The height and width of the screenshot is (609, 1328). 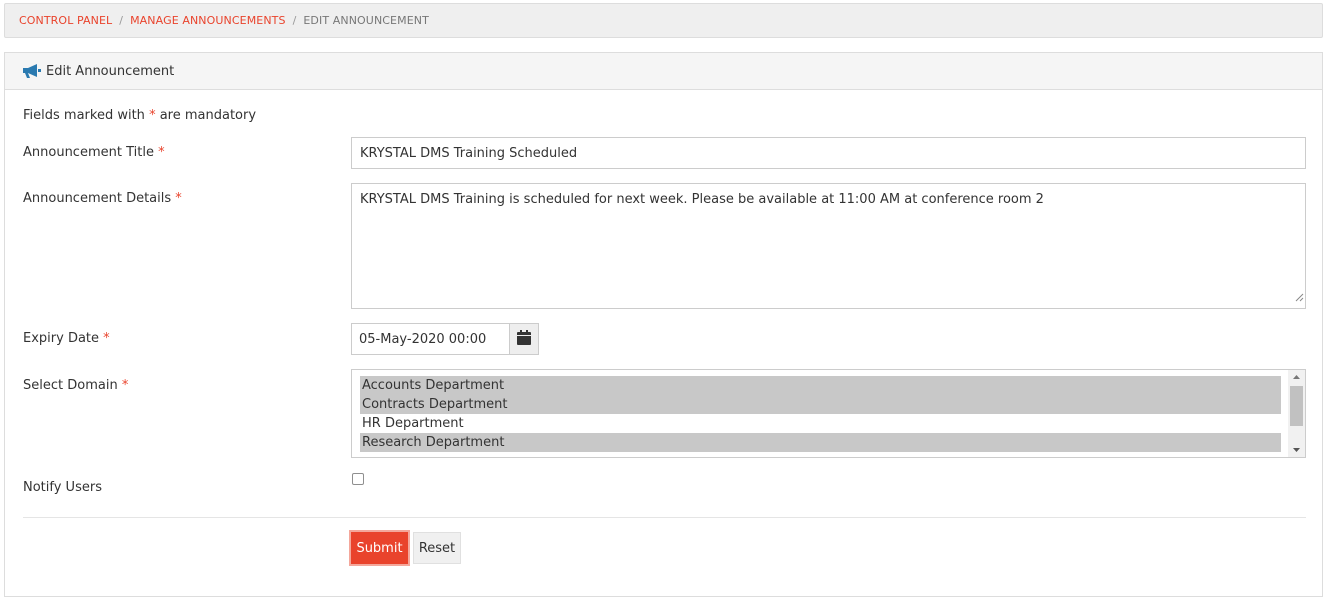 I want to click on domain-option-accounts: Accounts Department, so click(x=820, y=385).